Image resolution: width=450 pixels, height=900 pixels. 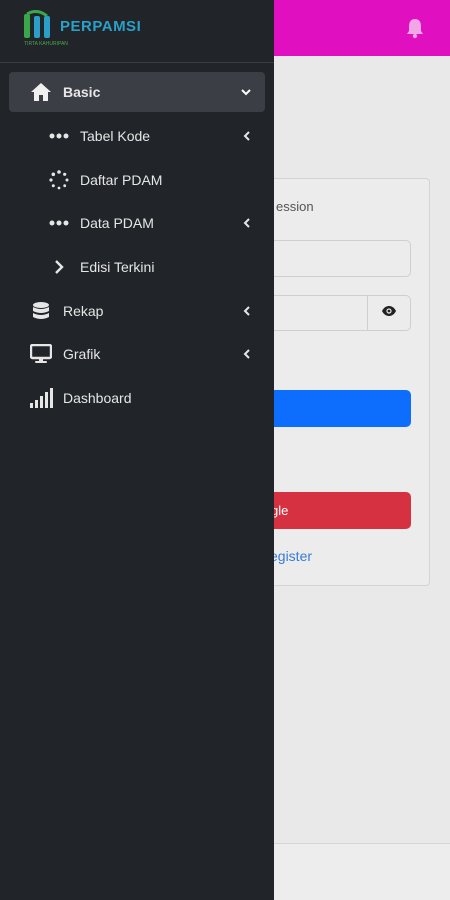 What do you see at coordinates (82, 92) in the screenshot?
I see `sidebar-item-label: Basic` at bounding box center [82, 92].